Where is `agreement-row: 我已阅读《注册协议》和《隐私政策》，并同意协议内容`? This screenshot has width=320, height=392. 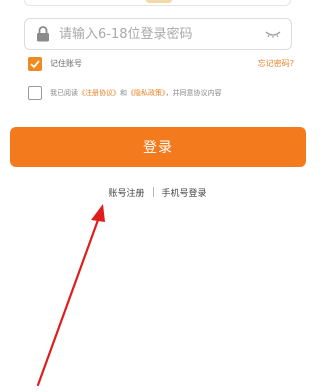
agreement-row: 我已阅读《注册协议》和《隐私政策》，并同意协议内容 is located at coordinates (161, 94).